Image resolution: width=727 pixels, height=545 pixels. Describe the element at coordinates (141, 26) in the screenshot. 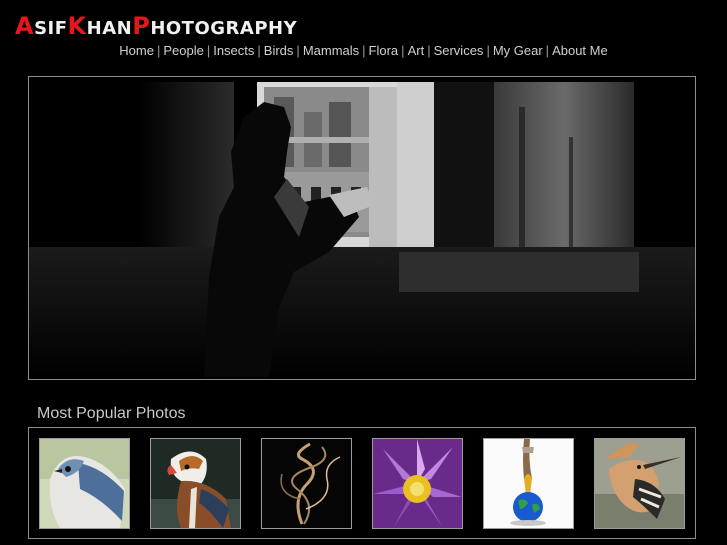

I see `logo-letter: P` at that location.